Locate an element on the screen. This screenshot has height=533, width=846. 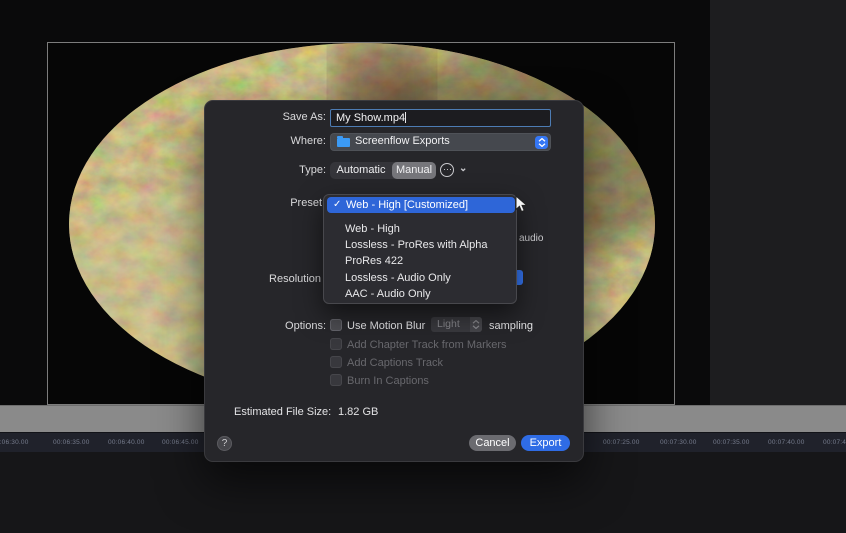
timecode: 00:07:30.00 is located at coordinates (678, 442).